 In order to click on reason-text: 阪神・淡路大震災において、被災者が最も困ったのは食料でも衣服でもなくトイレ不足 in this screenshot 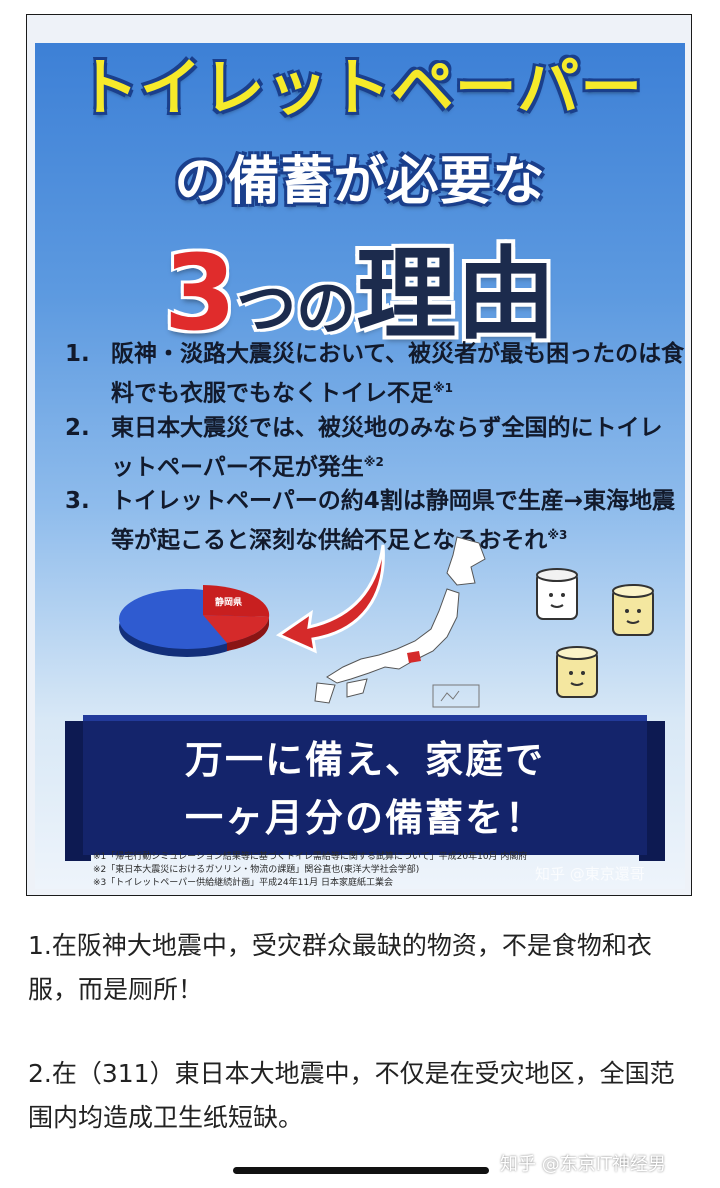, I will do `click(398, 374)`.